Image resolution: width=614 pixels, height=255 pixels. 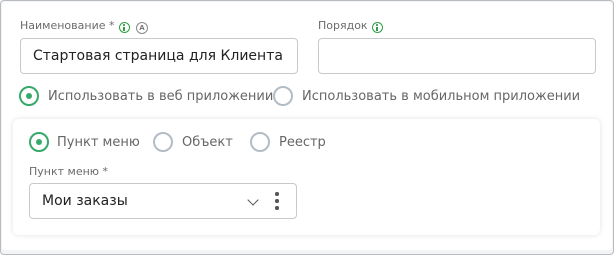 I want to click on chevron-down-icon, so click(x=253, y=200).